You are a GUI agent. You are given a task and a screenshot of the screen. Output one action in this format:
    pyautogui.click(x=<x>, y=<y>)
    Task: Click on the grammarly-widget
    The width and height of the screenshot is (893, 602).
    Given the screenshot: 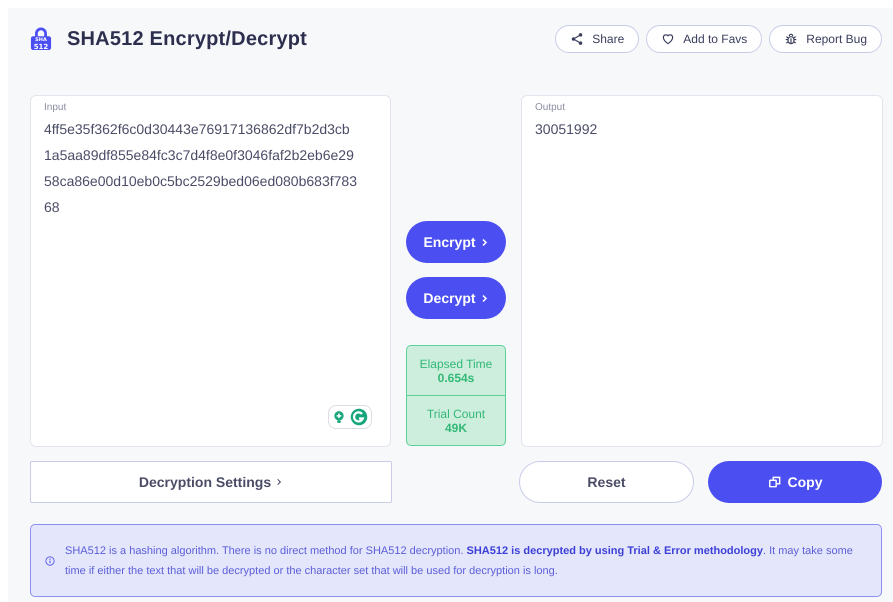 What is the action you would take?
    pyautogui.click(x=350, y=417)
    